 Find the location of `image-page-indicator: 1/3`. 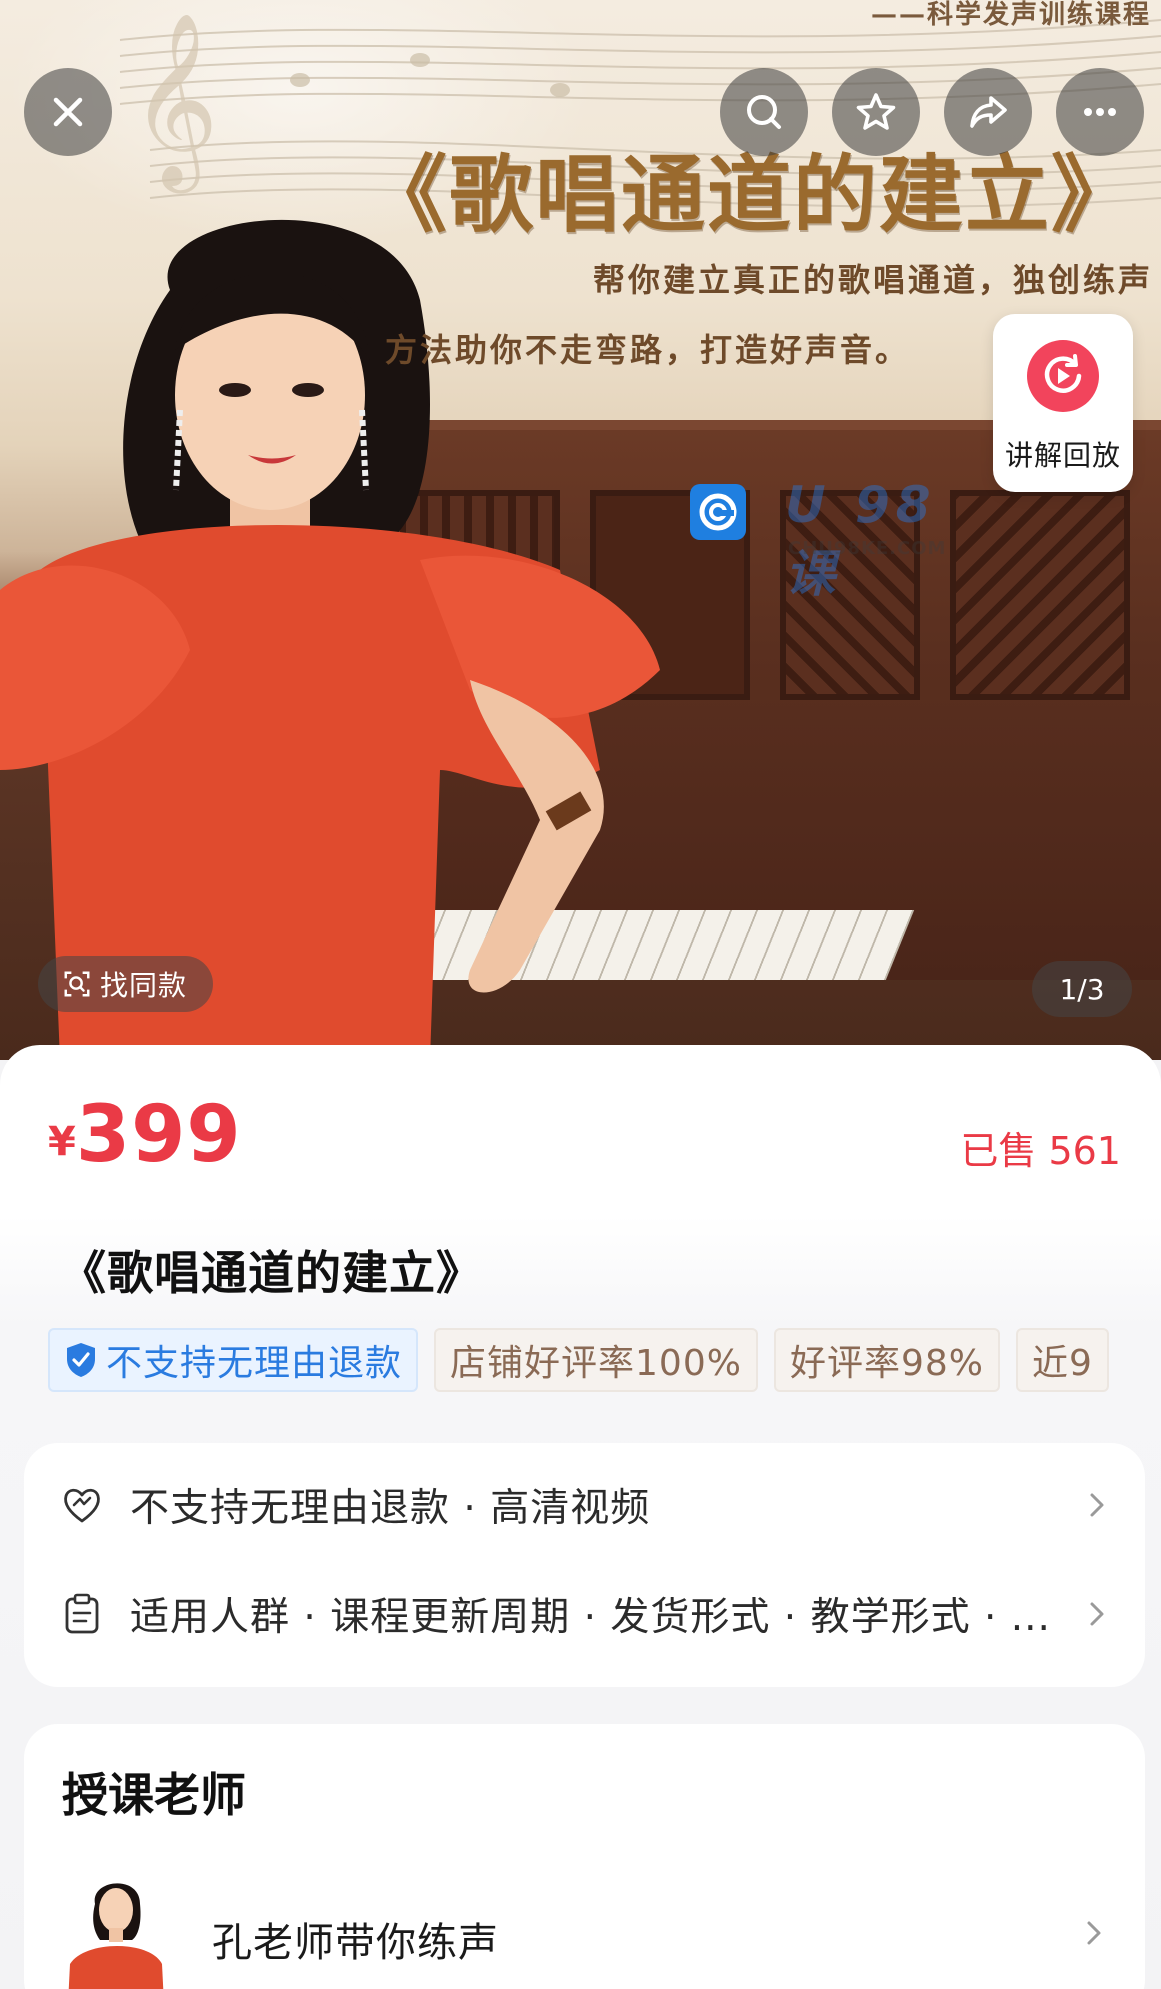

image-page-indicator: 1/3 is located at coordinates (1082, 989).